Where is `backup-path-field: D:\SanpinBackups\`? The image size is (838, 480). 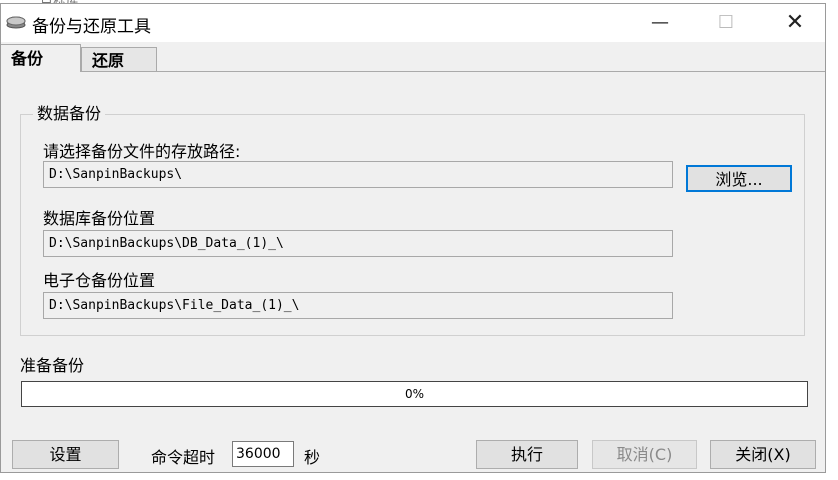
backup-path-field: D:\SanpinBackups\ is located at coordinates (358, 174).